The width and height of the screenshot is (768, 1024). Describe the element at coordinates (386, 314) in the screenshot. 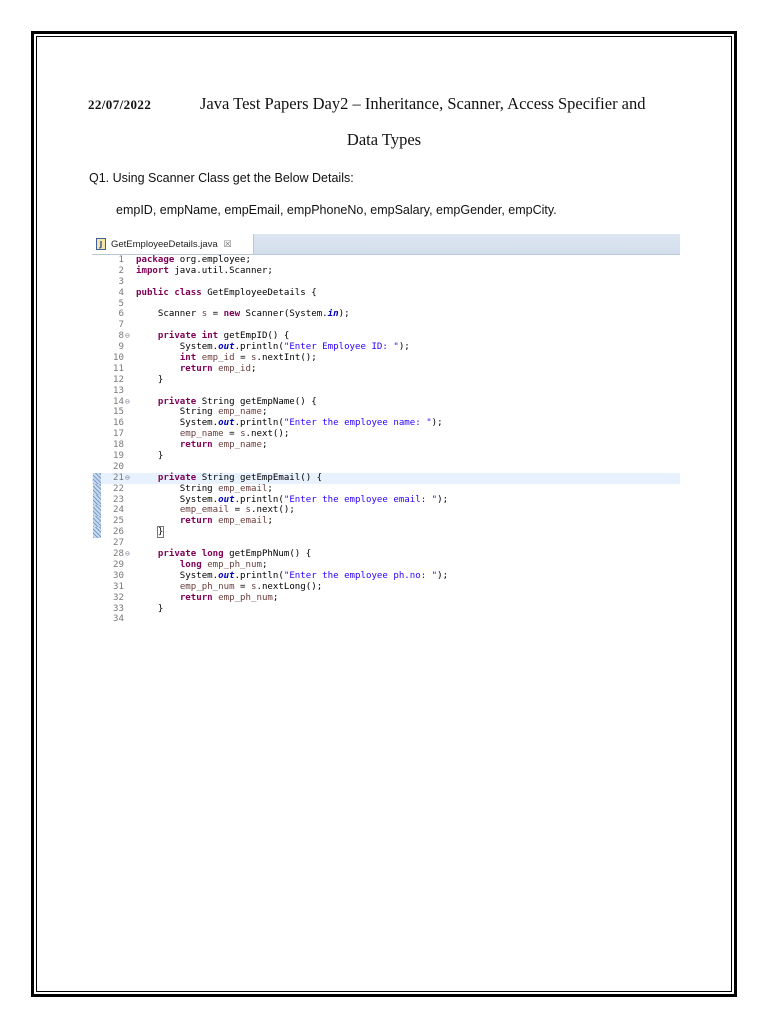

I see `code-line: 6 Scanner s = new Scanner(System.in);` at that location.